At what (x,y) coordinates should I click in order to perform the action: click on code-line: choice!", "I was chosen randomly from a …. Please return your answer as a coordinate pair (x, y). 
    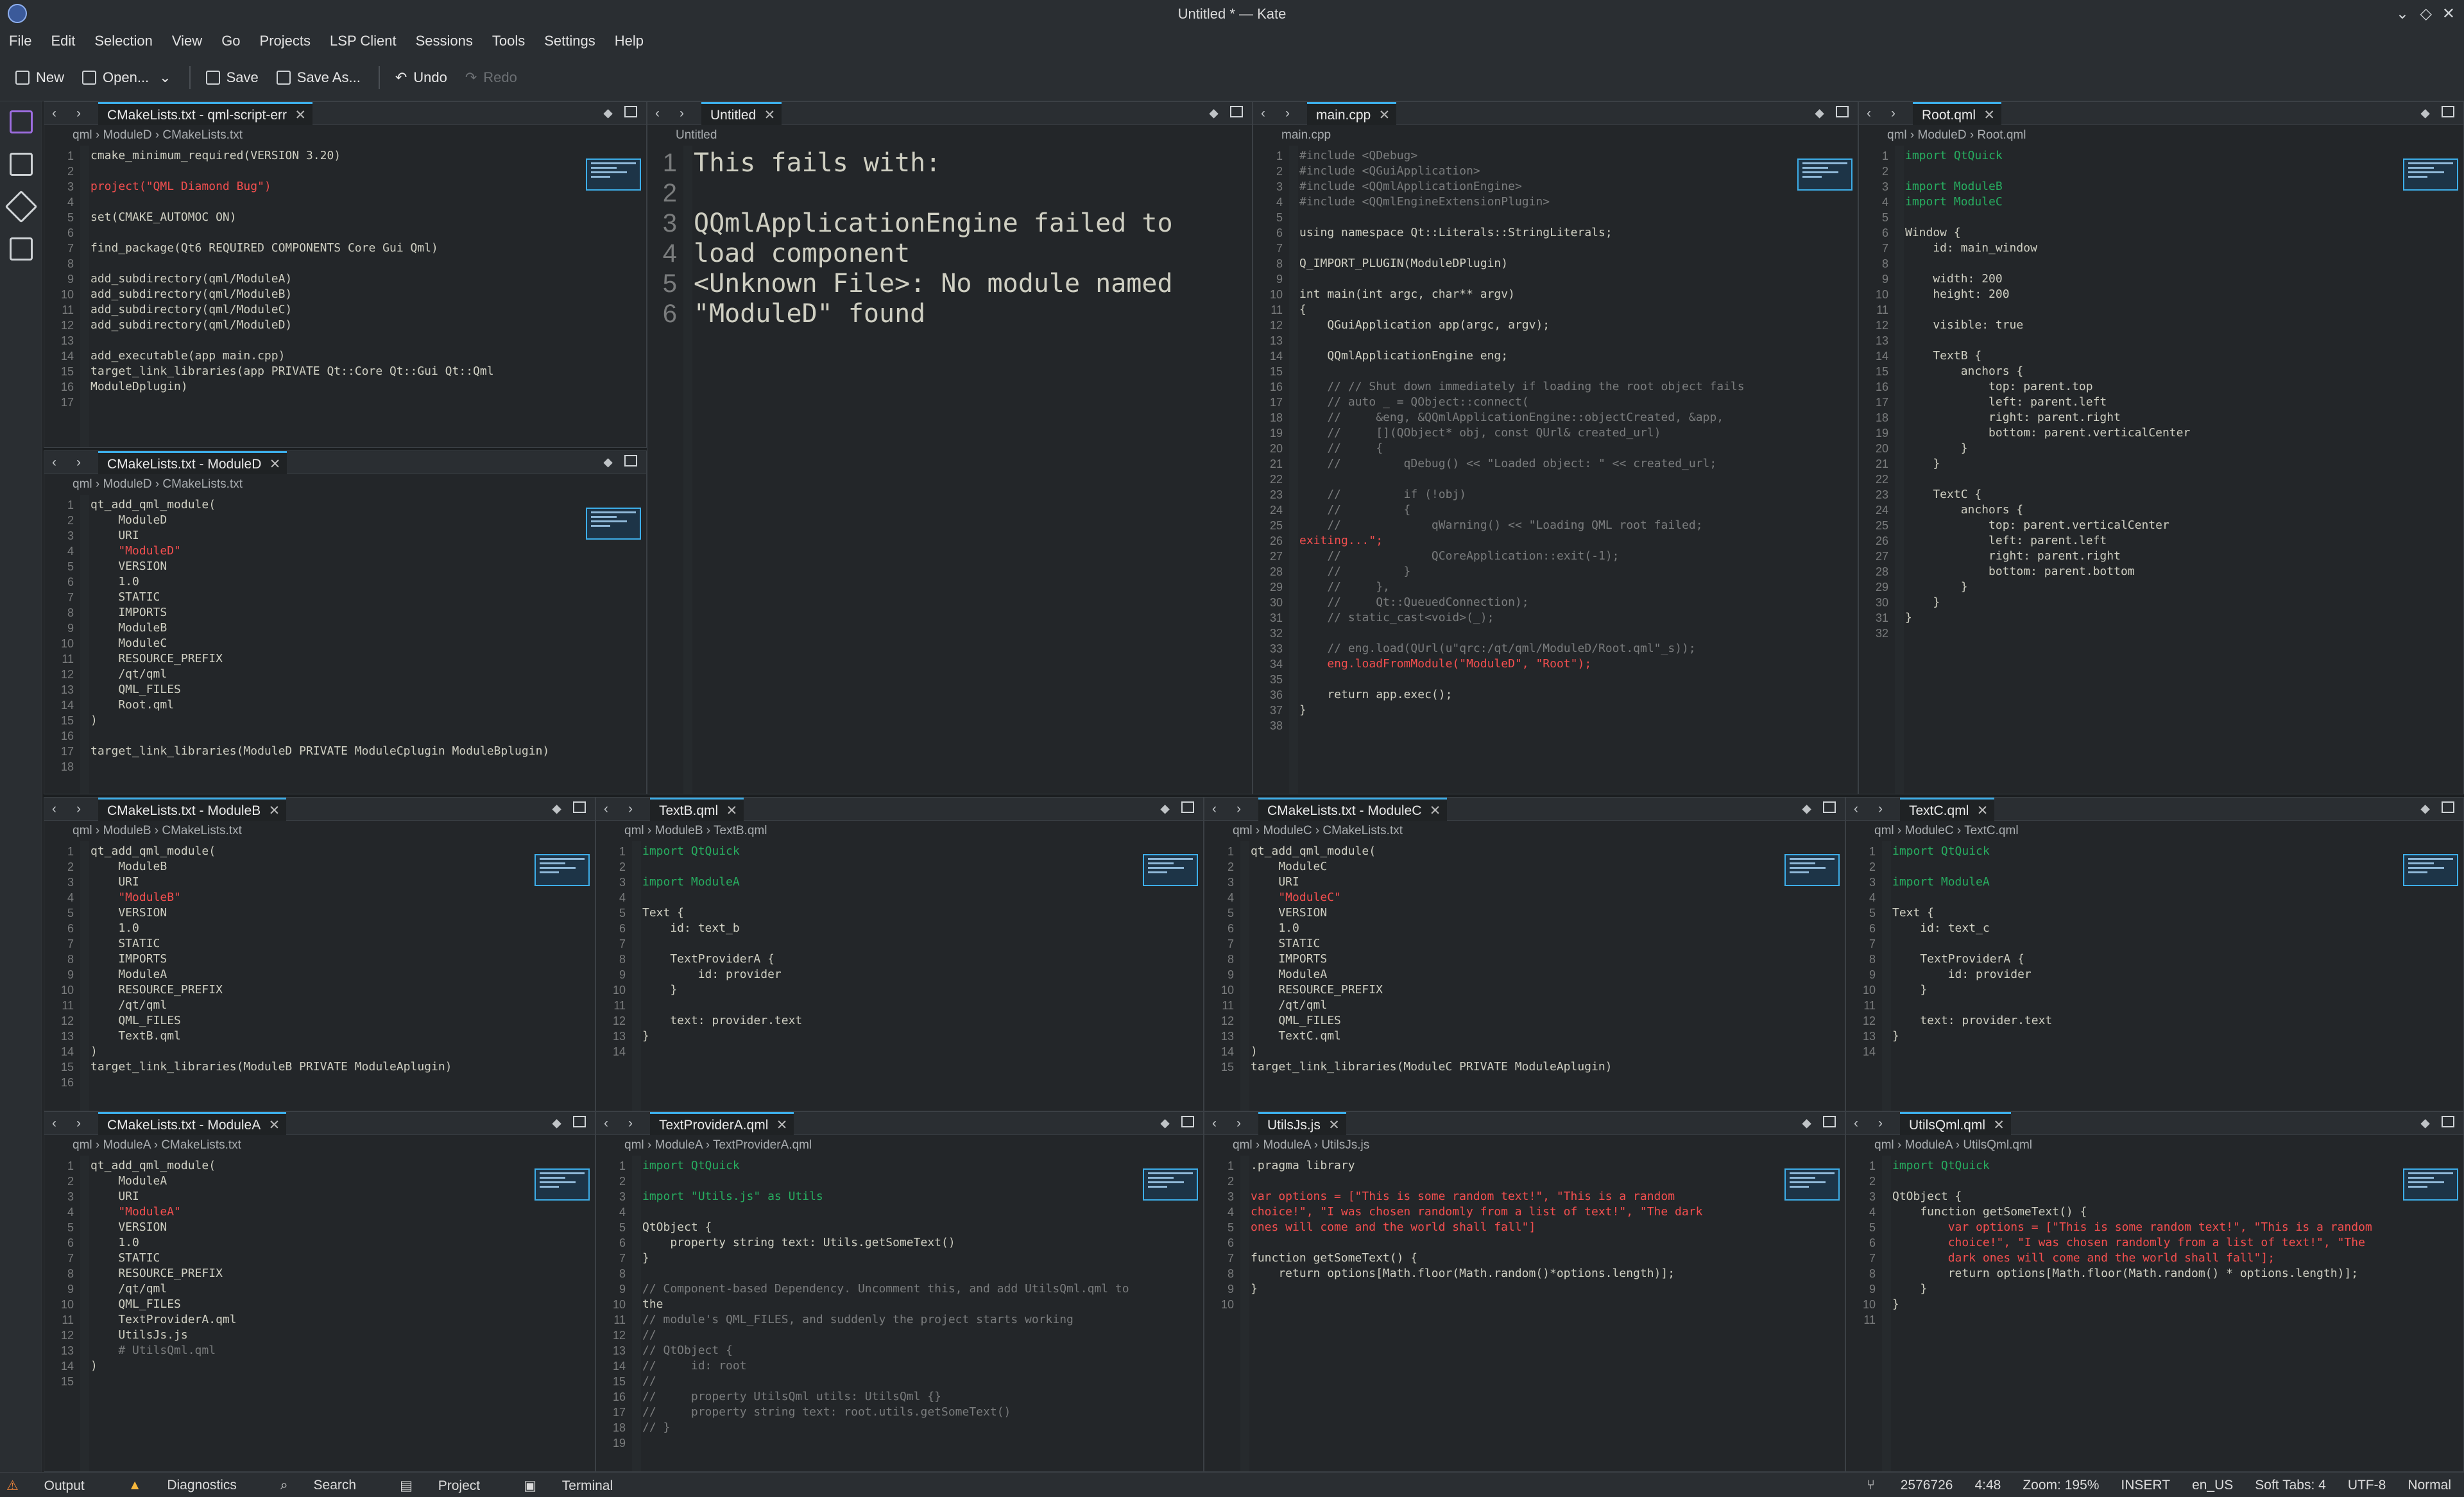
    Looking at the image, I should click on (2146, 1243).